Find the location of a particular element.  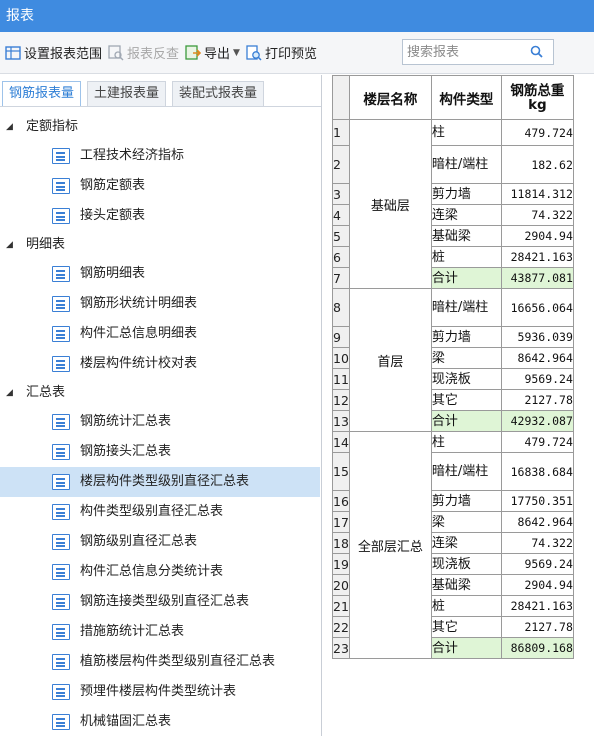

tree-item-report: 钢筋明细表 is located at coordinates (160, 274).